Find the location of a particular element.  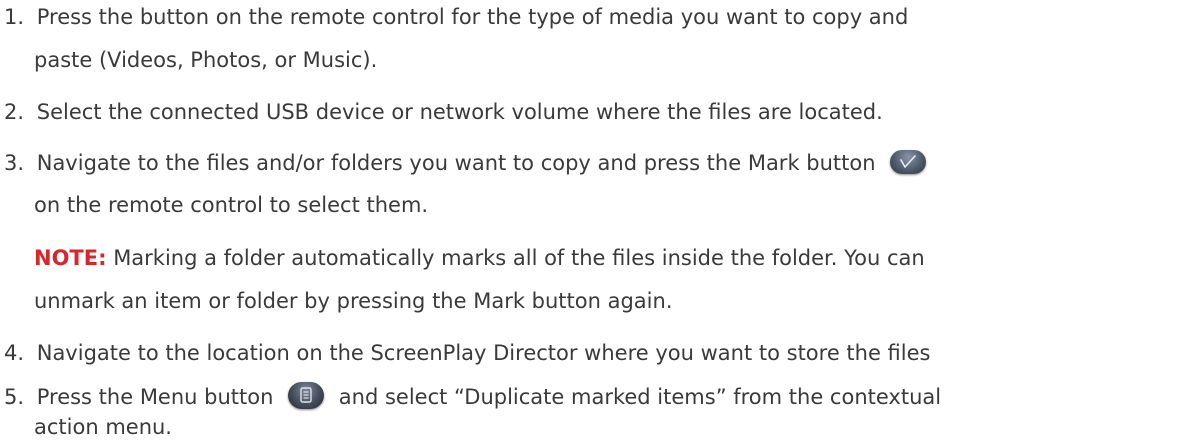

step-text: action menu. is located at coordinates (103, 427).